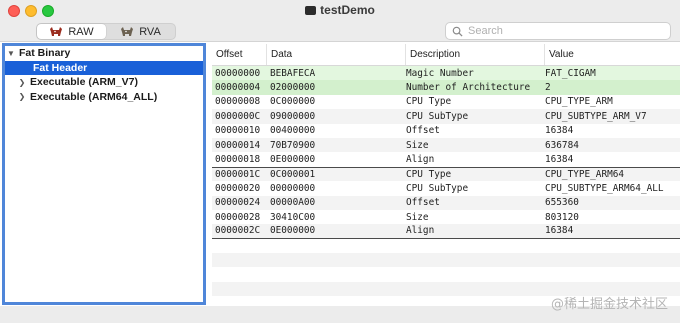 This screenshot has height=323, width=680. I want to click on cell-offset: 0000001C, so click(238, 174).